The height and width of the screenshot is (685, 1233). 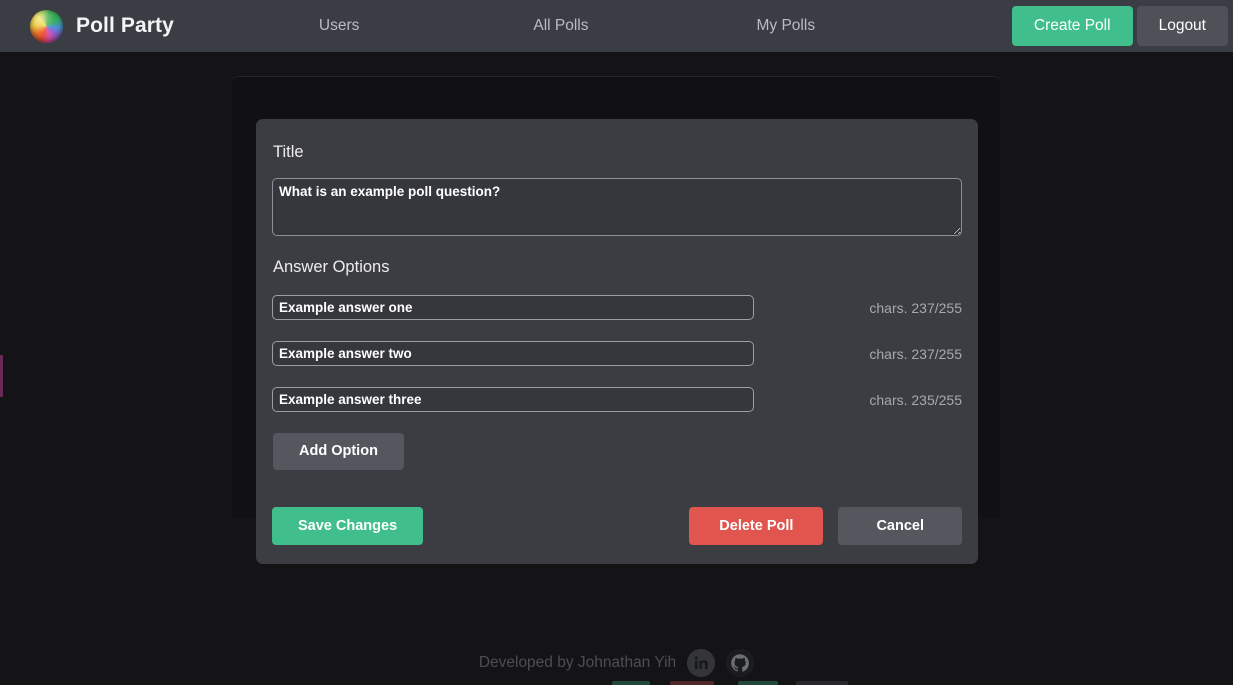 What do you see at coordinates (338, 451) in the screenshot?
I see `add-option-button: Add Option` at bounding box center [338, 451].